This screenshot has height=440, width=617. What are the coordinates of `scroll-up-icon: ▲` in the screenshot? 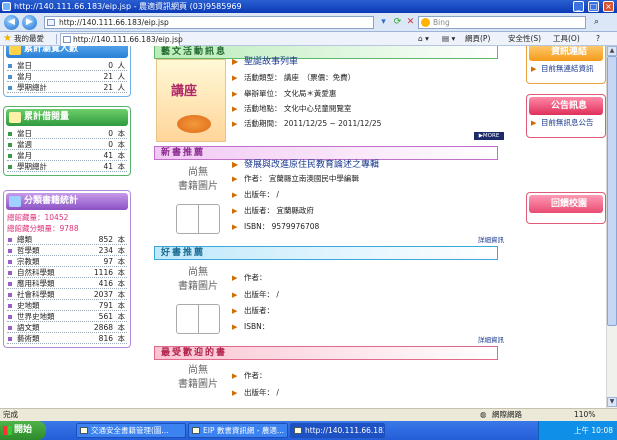 It's located at (612, 51).